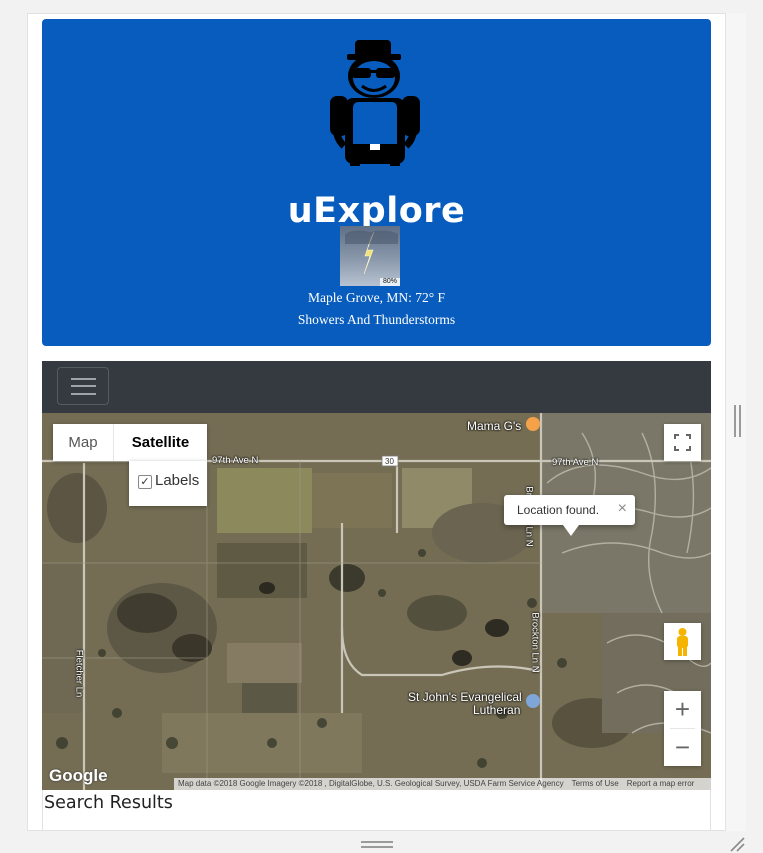 This screenshot has height=853, width=763. I want to click on map-label-97th-ave-left: 97th Ave N, so click(235, 460).